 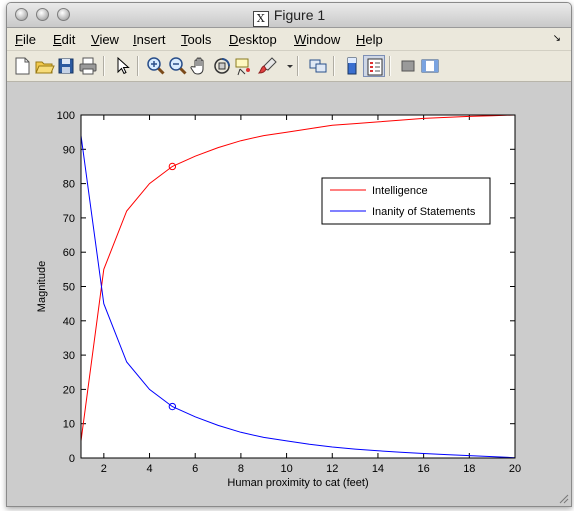 What do you see at coordinates (300, 39) in the screenshot?
I see `menu-accelerator: W` at bounding box center [300, 39].